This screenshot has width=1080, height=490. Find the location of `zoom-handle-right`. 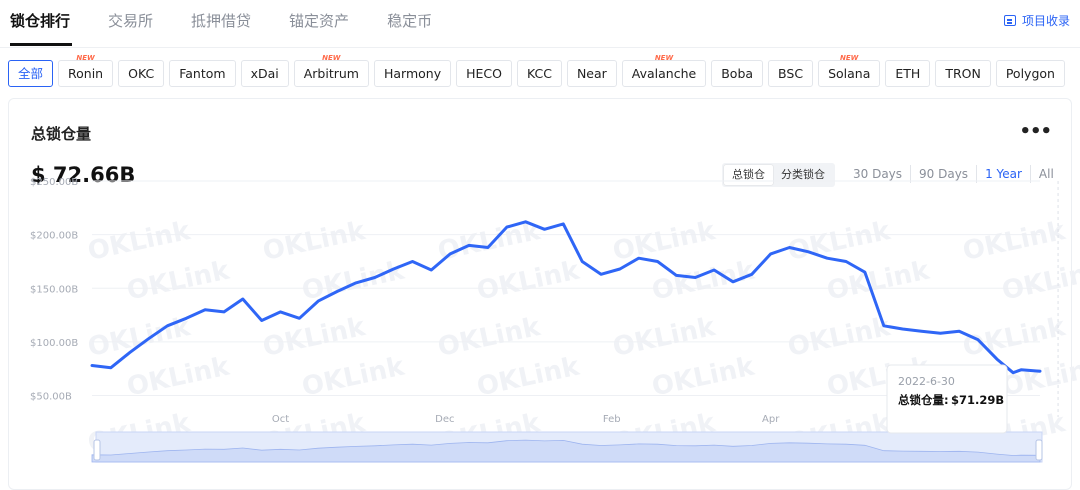

zoom-handle-right is located at coordinates (1039, 450).